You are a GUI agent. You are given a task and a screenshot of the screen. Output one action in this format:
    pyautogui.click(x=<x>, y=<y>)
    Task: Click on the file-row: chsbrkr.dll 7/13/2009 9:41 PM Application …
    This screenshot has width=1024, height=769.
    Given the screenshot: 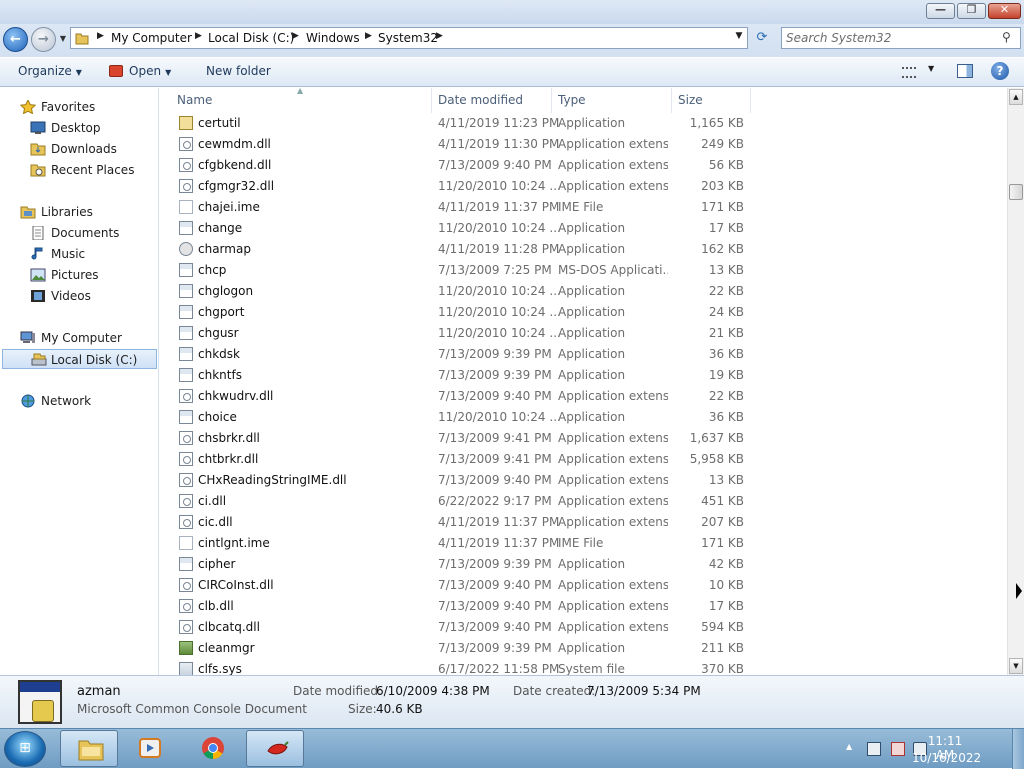 What is the action you would take?
    pyautogui.click(x=583, y=438)
    